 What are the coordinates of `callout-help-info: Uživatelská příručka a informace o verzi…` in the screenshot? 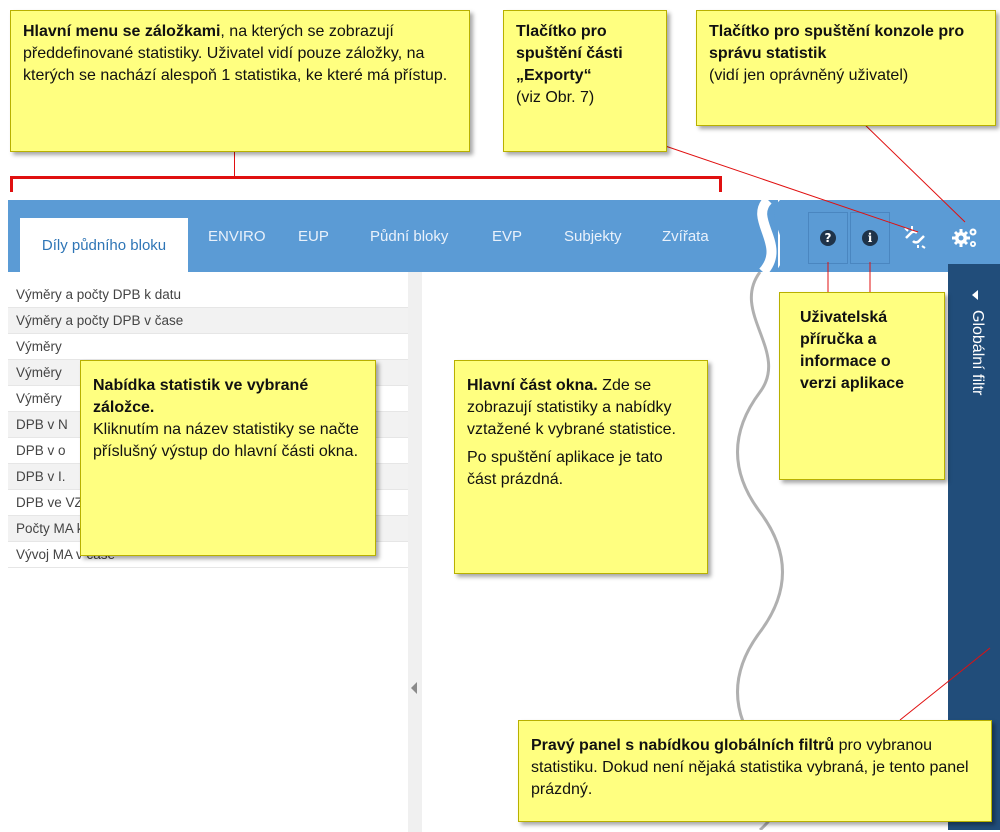 It's located at (862, 386).